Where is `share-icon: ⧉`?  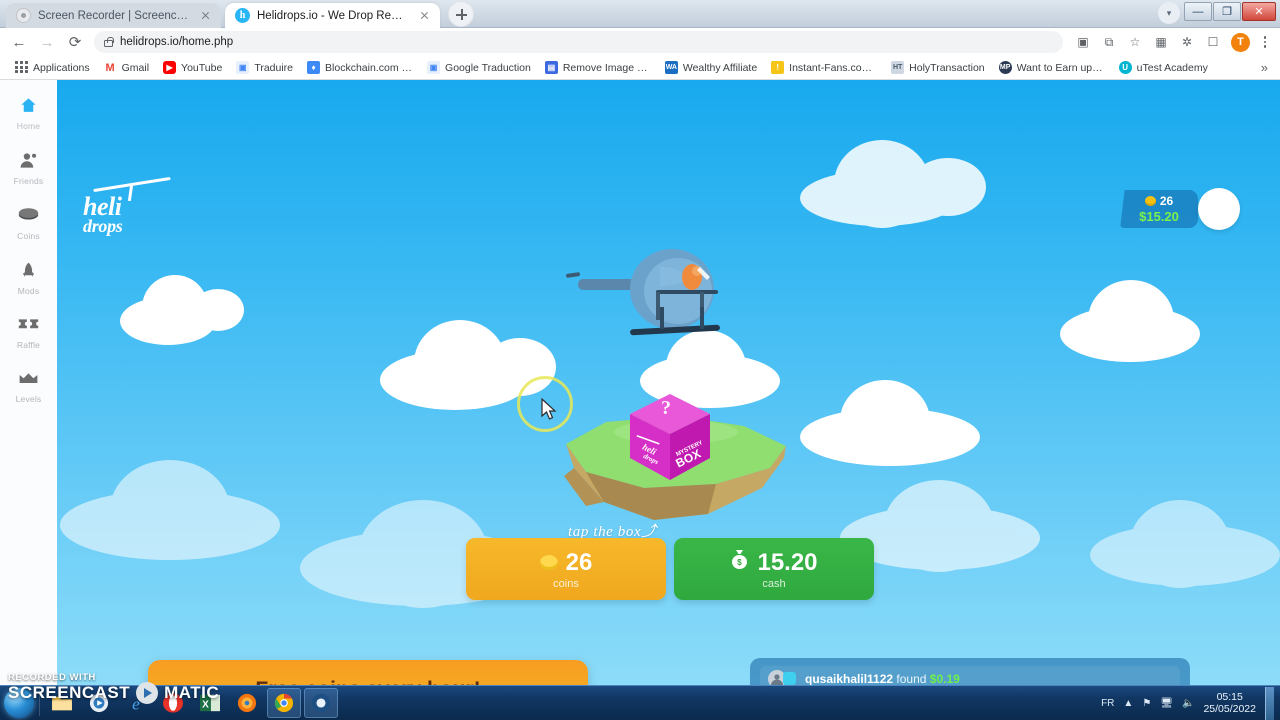 share-icon: ⧉ is located at coordinates (1109, 42).